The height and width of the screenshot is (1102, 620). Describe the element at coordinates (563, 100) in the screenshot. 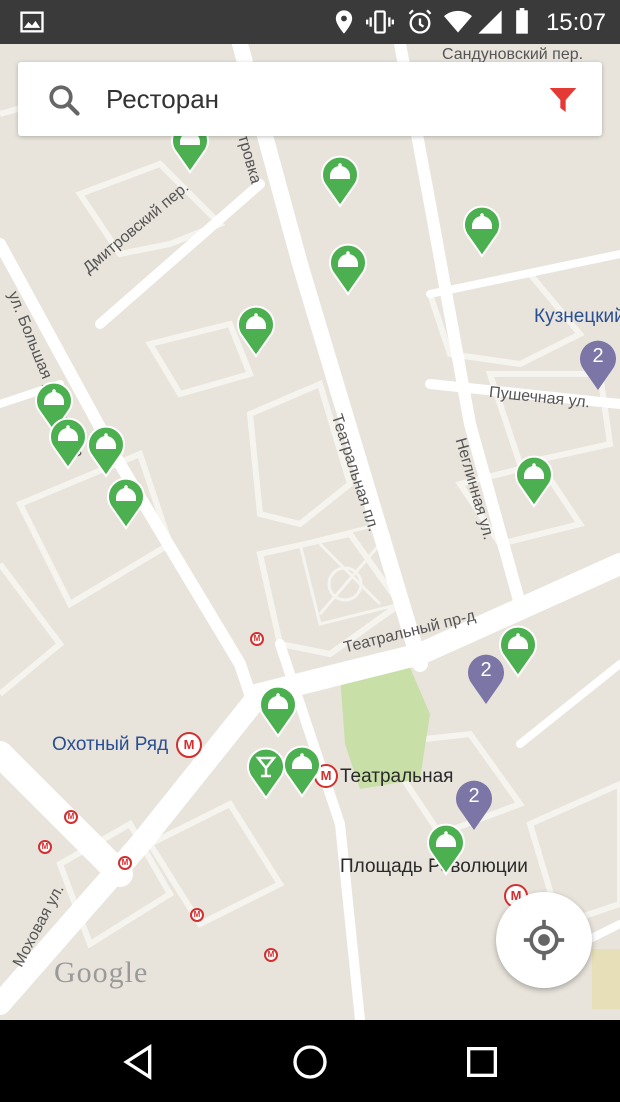

I see `filter-icon` at that location.